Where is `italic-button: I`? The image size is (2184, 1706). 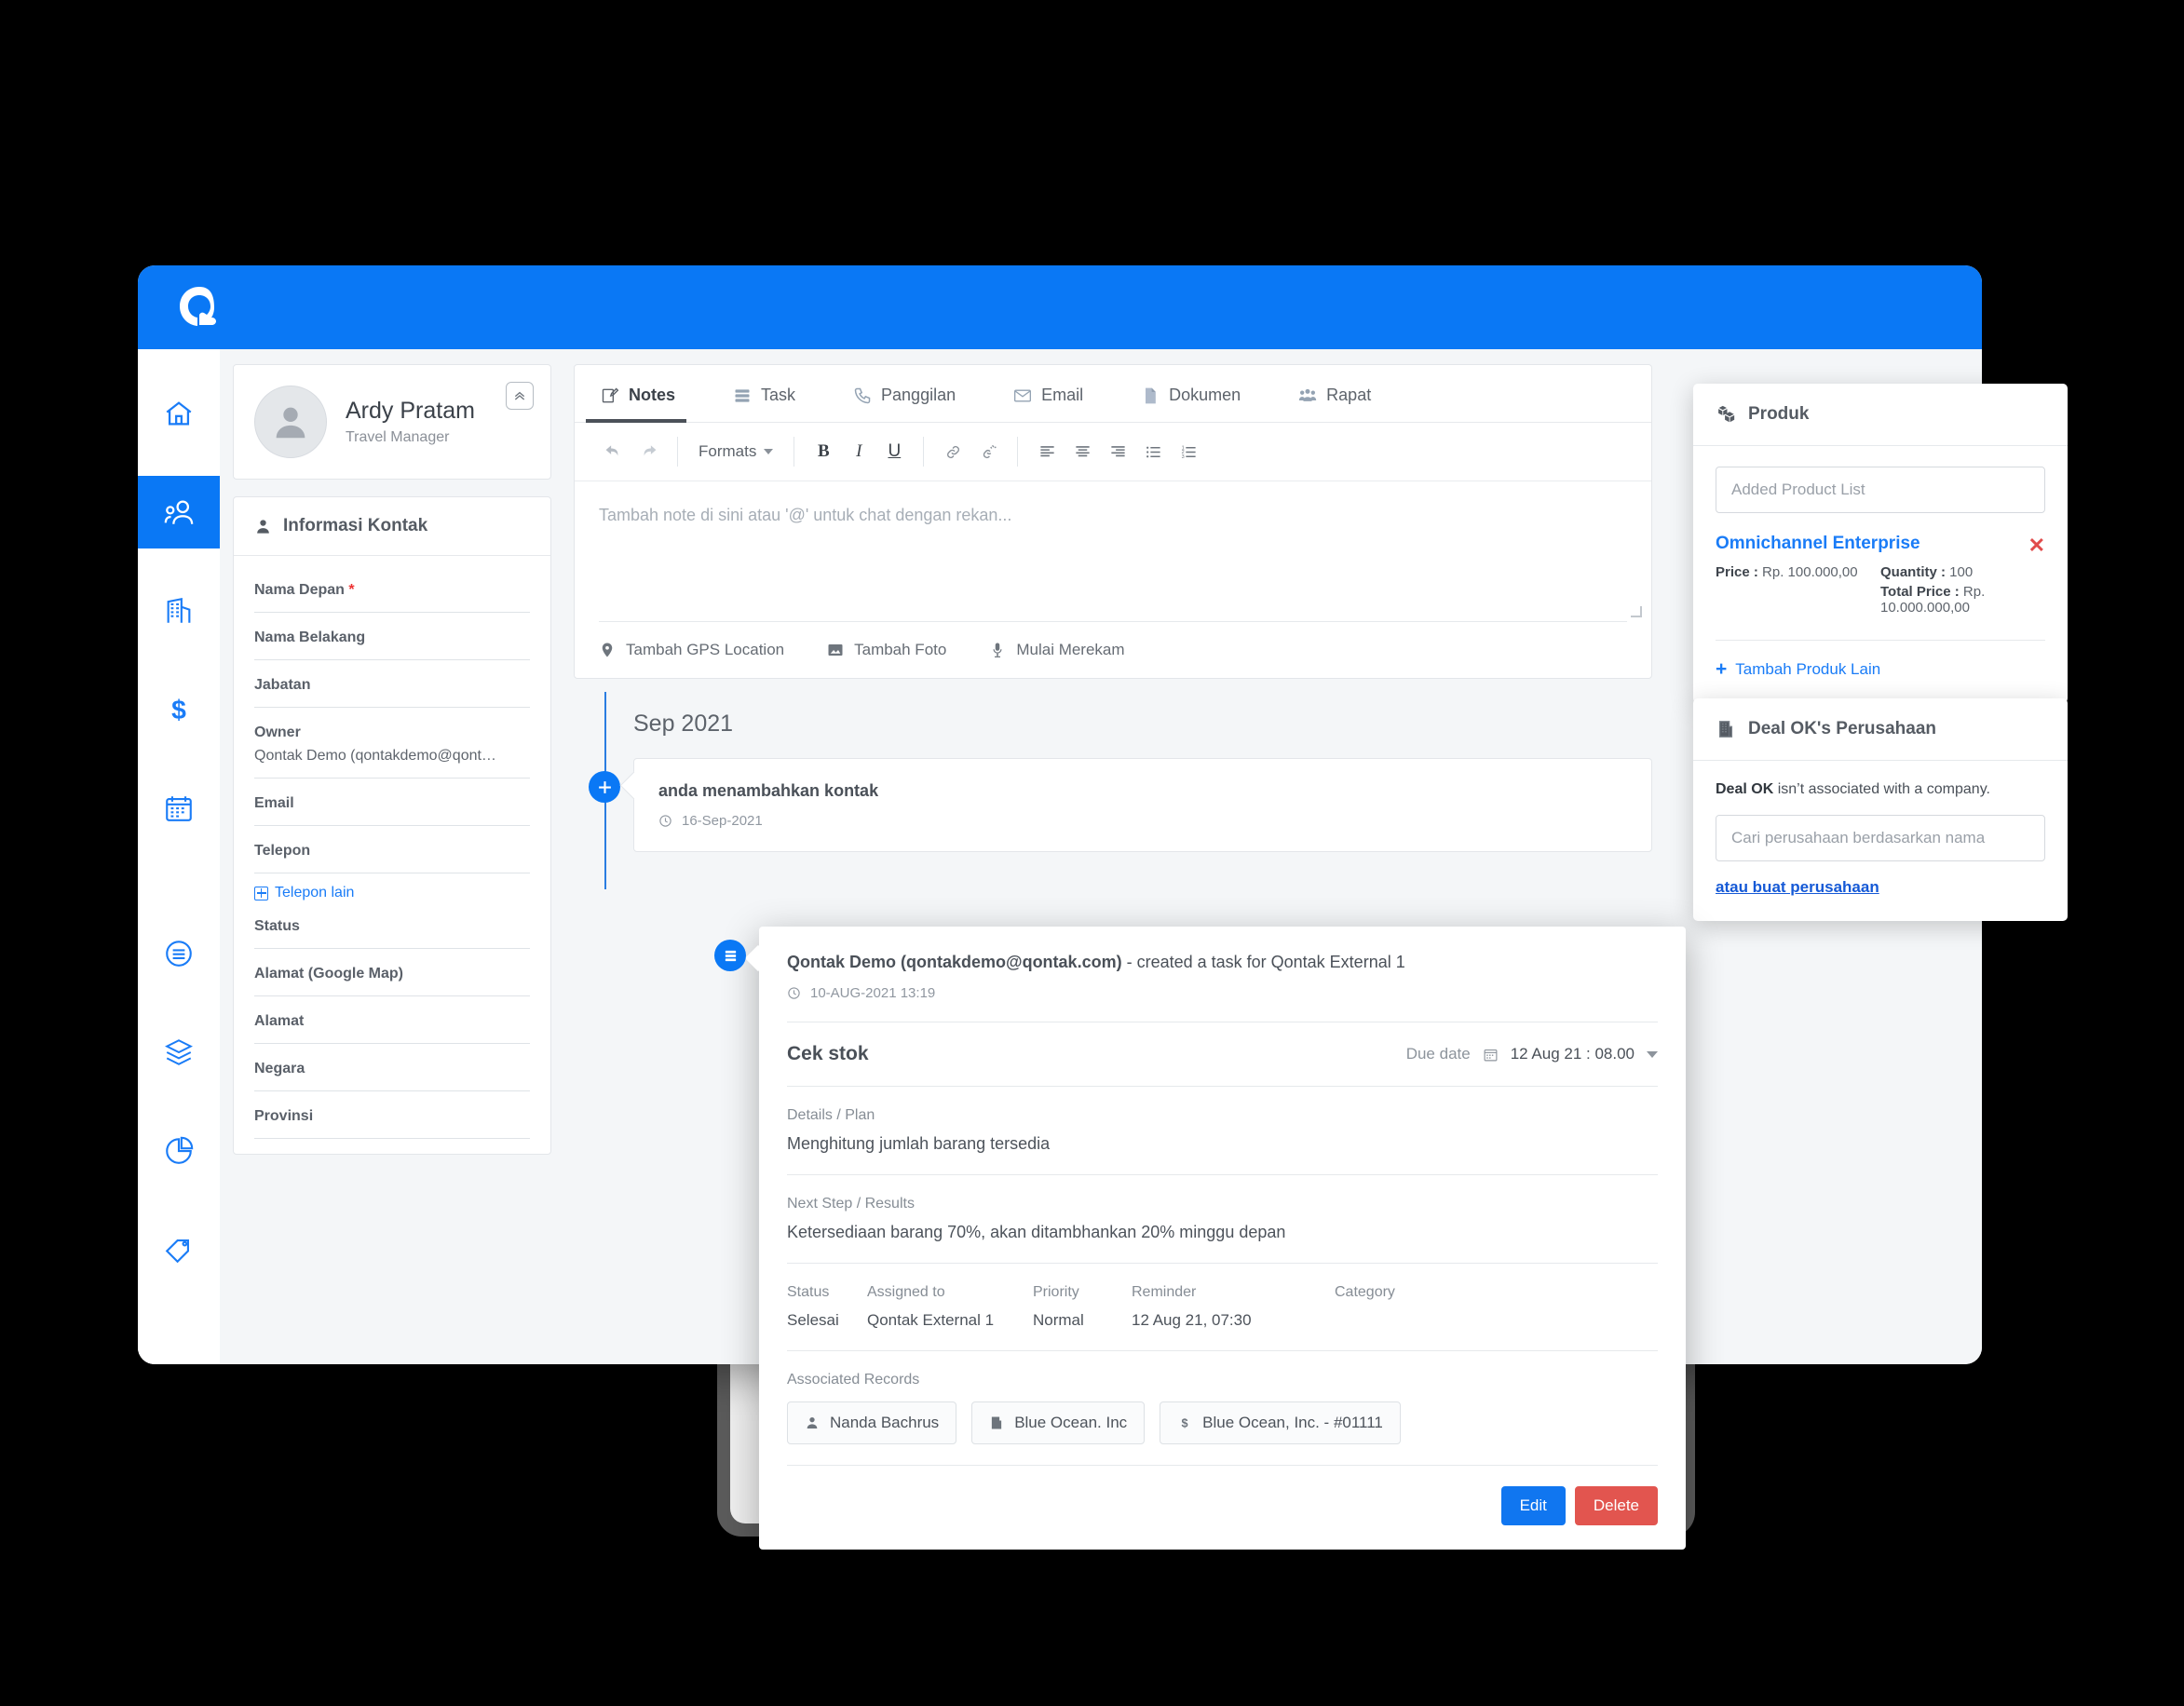
italic-button: I is located at coordinates (858, 451).